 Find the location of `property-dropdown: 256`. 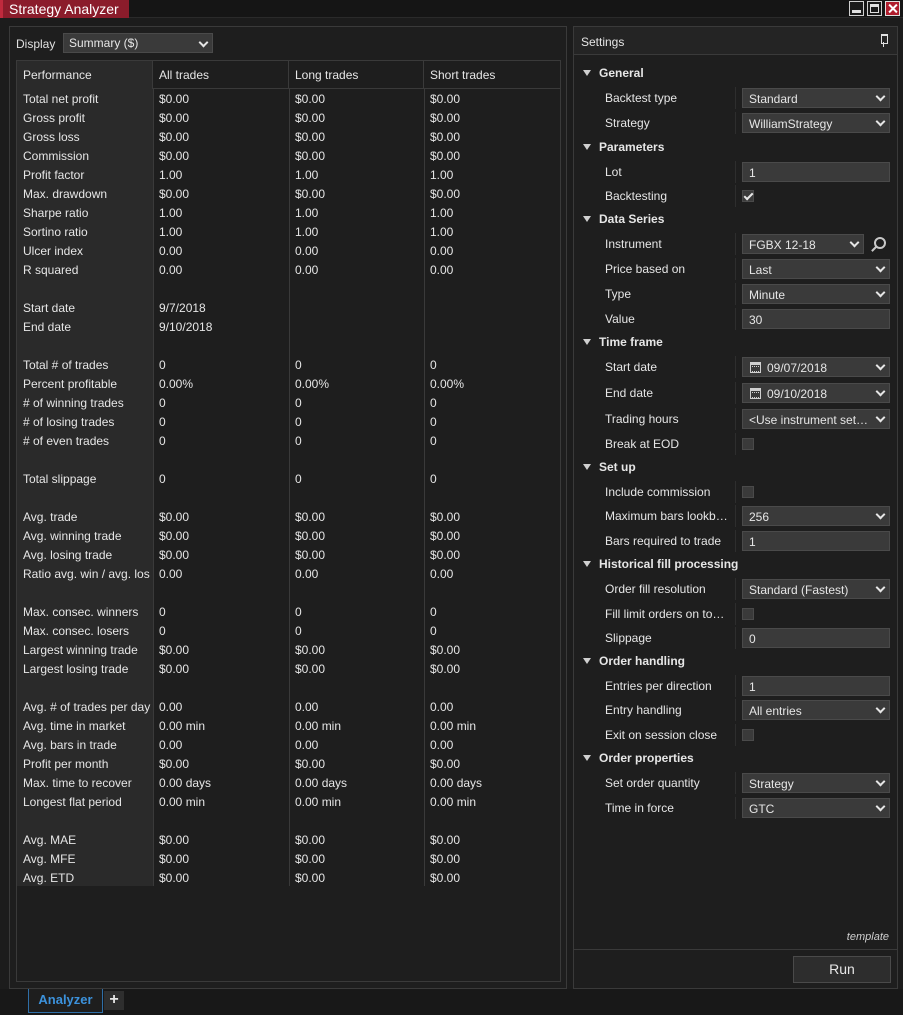

property-dropdown: 256 is located at coordinates (816, 516).